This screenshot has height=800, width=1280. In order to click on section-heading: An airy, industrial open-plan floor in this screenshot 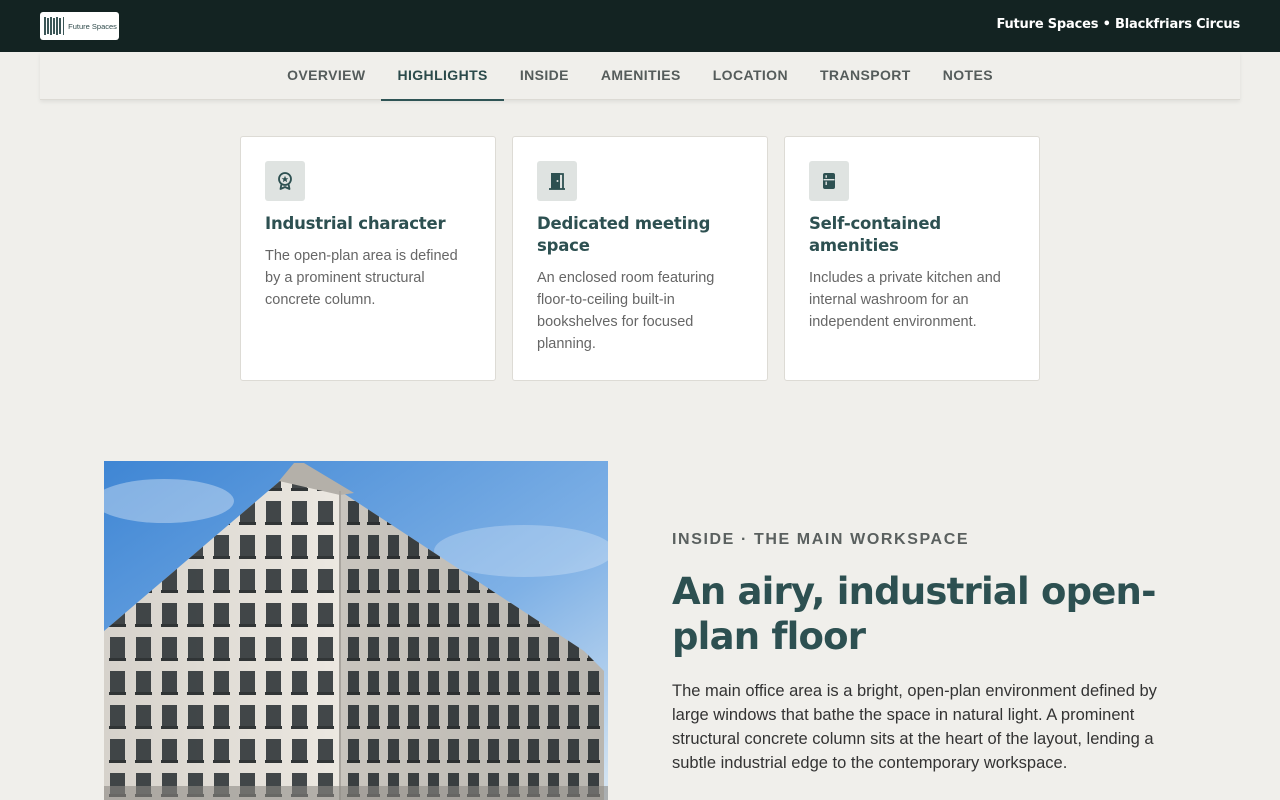, I will do `click(914, 614)`.